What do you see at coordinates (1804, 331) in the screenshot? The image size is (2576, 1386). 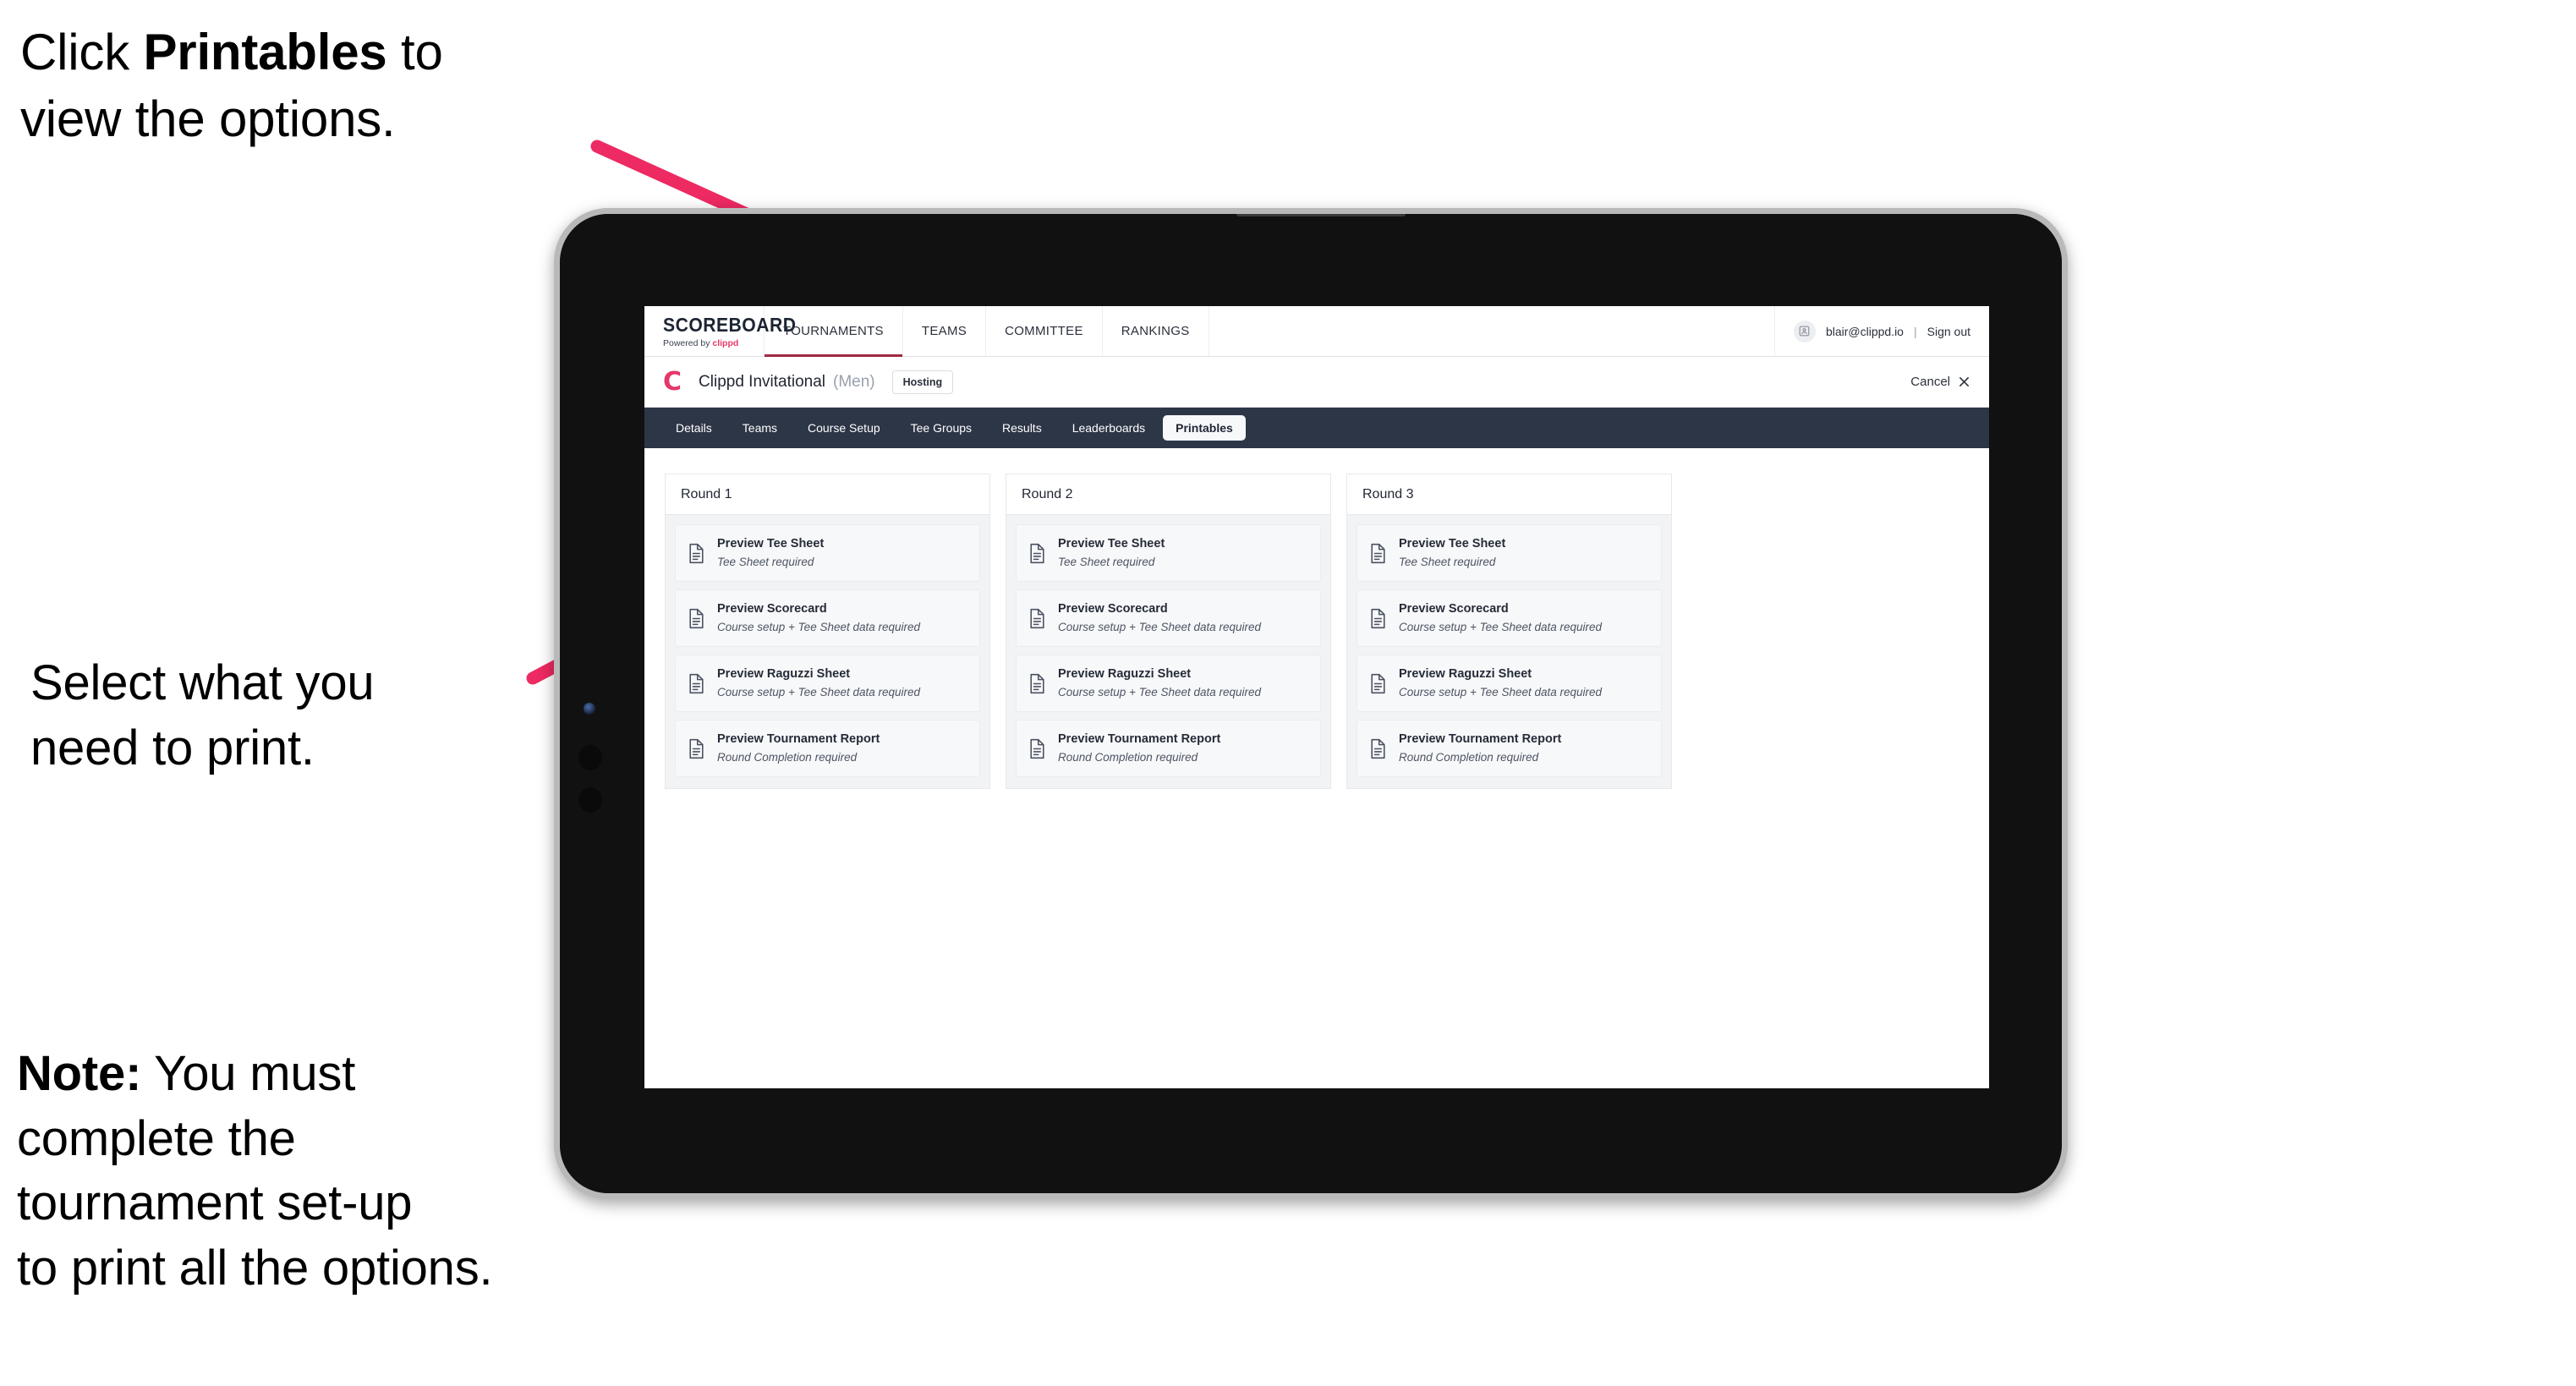 I see `user-avatar-icon` at bounding box center [1804, 331].